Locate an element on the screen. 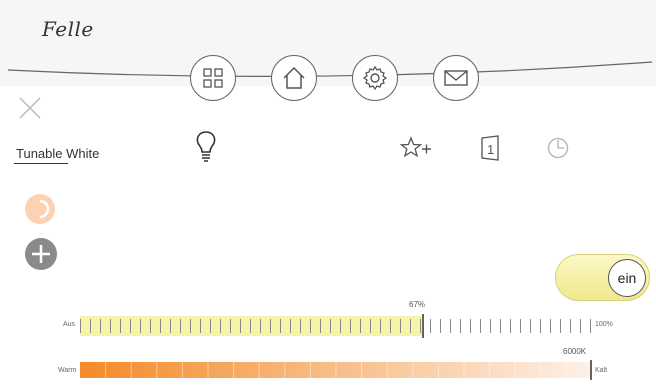  room-number: 1 is located at coordinates (490, 149).